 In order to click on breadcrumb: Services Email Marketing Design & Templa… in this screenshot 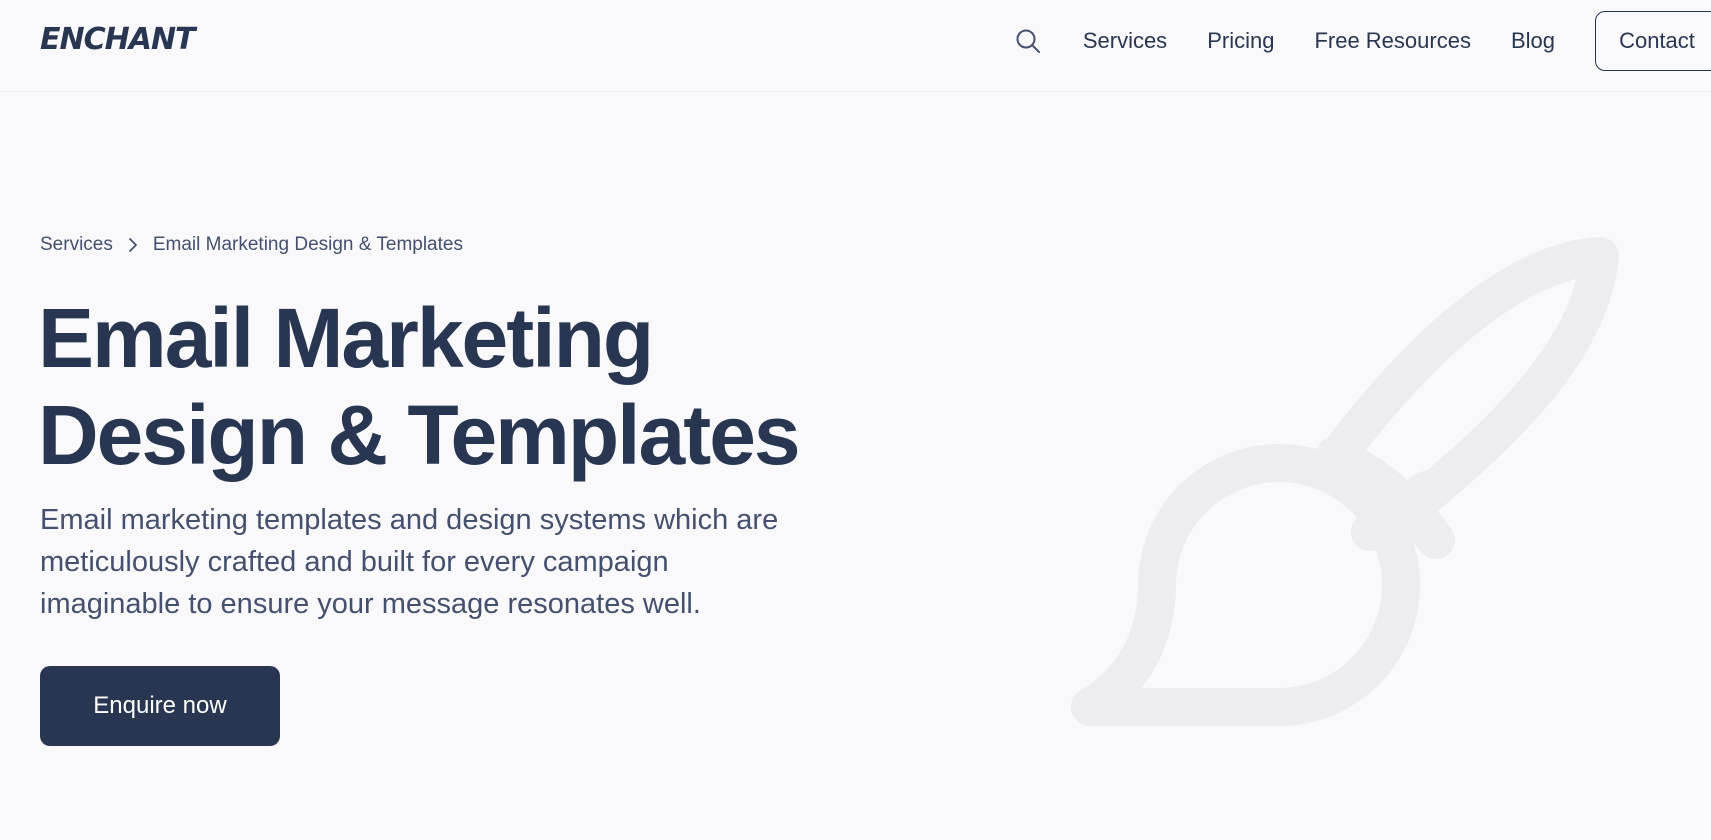, I will do `click(251, 245)`.